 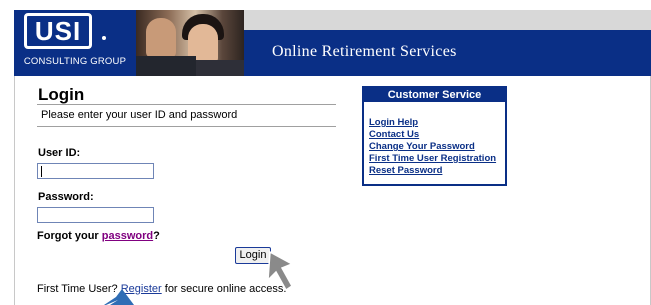 I want to click on usi-logo: USI CONSULTING GROUP, so click(x=75, y=43).